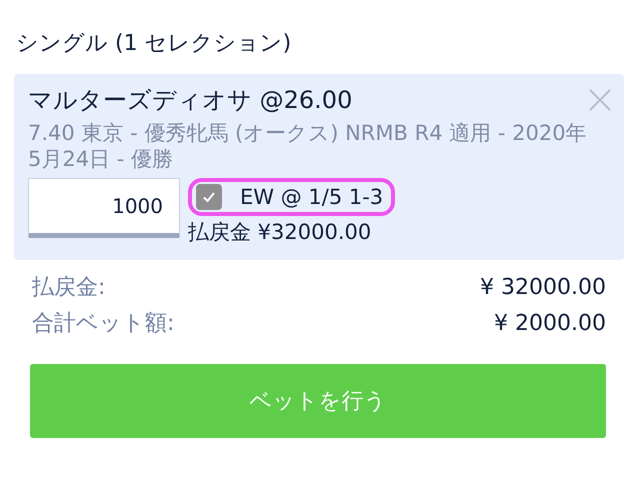  Describe the element at coordinates (550, 324) in the screenshot. I see `summary-value: ¥ 2000.00` at that location.